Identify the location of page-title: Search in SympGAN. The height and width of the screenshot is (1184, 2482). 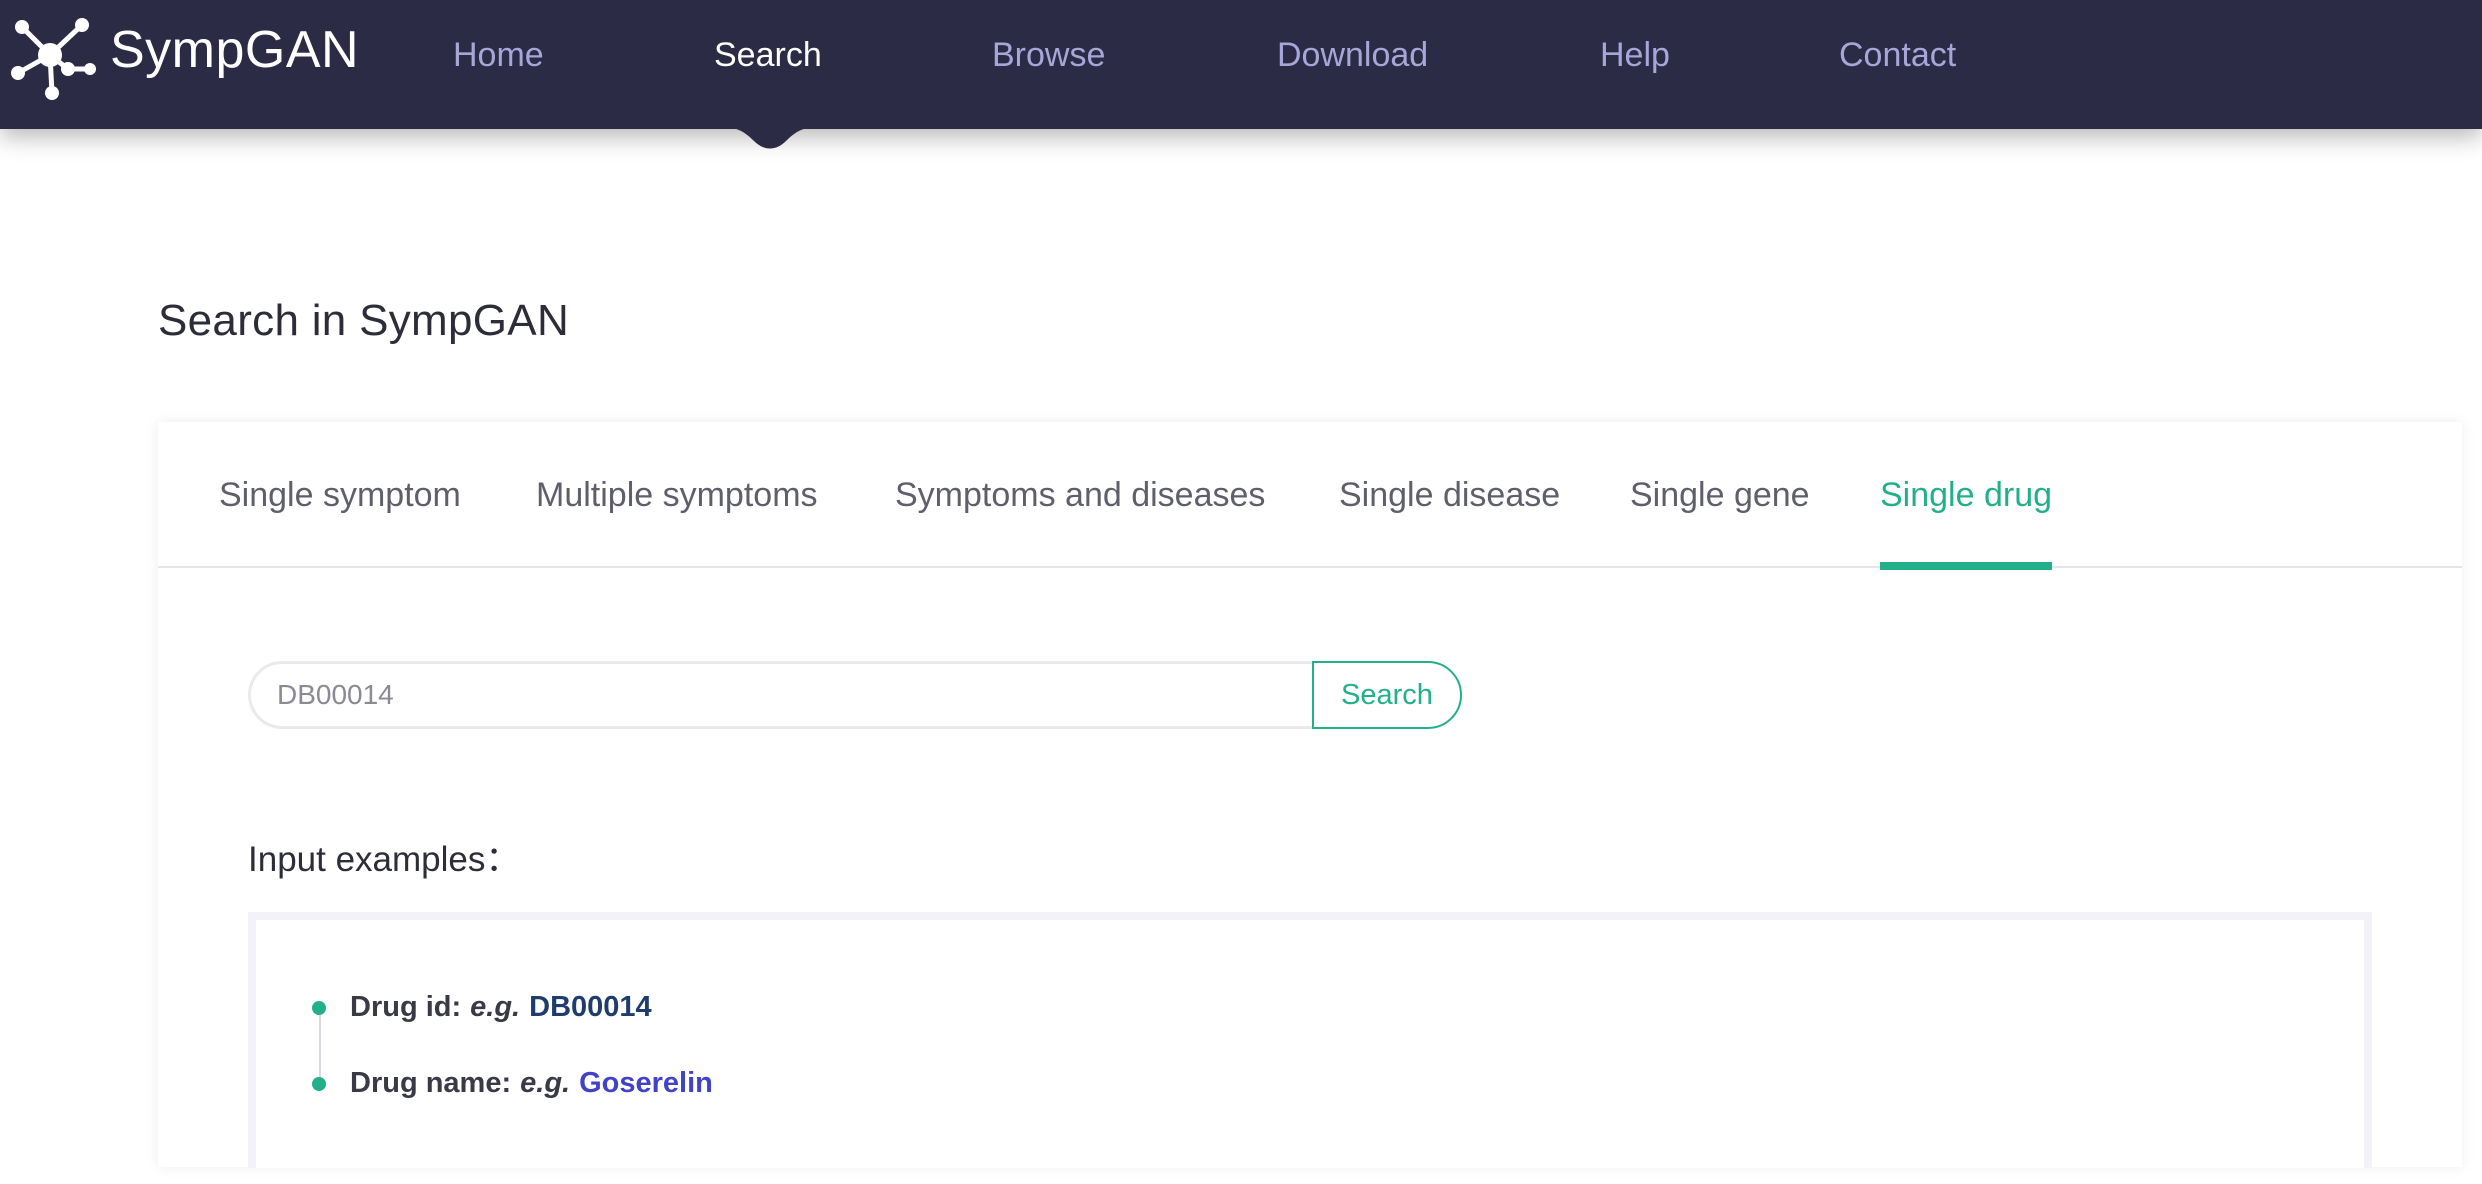
(364, 320).